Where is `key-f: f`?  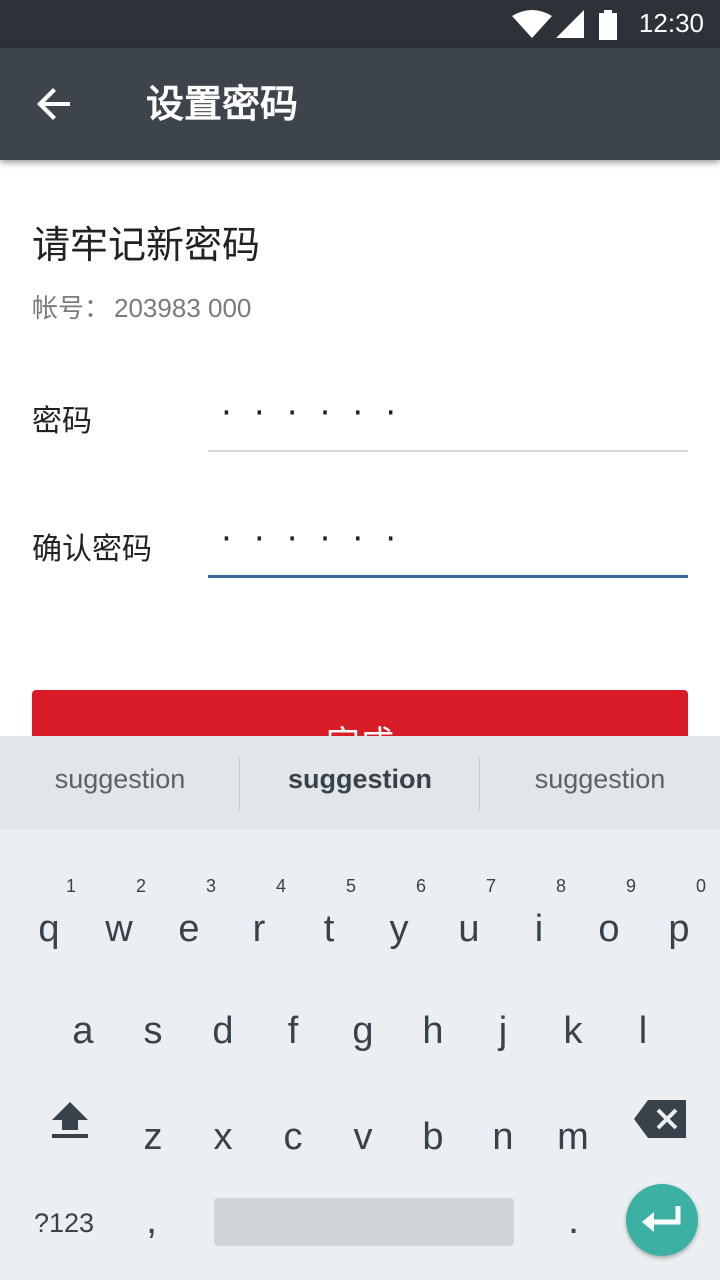 key-f: f is located at coordinates (293, 1024).